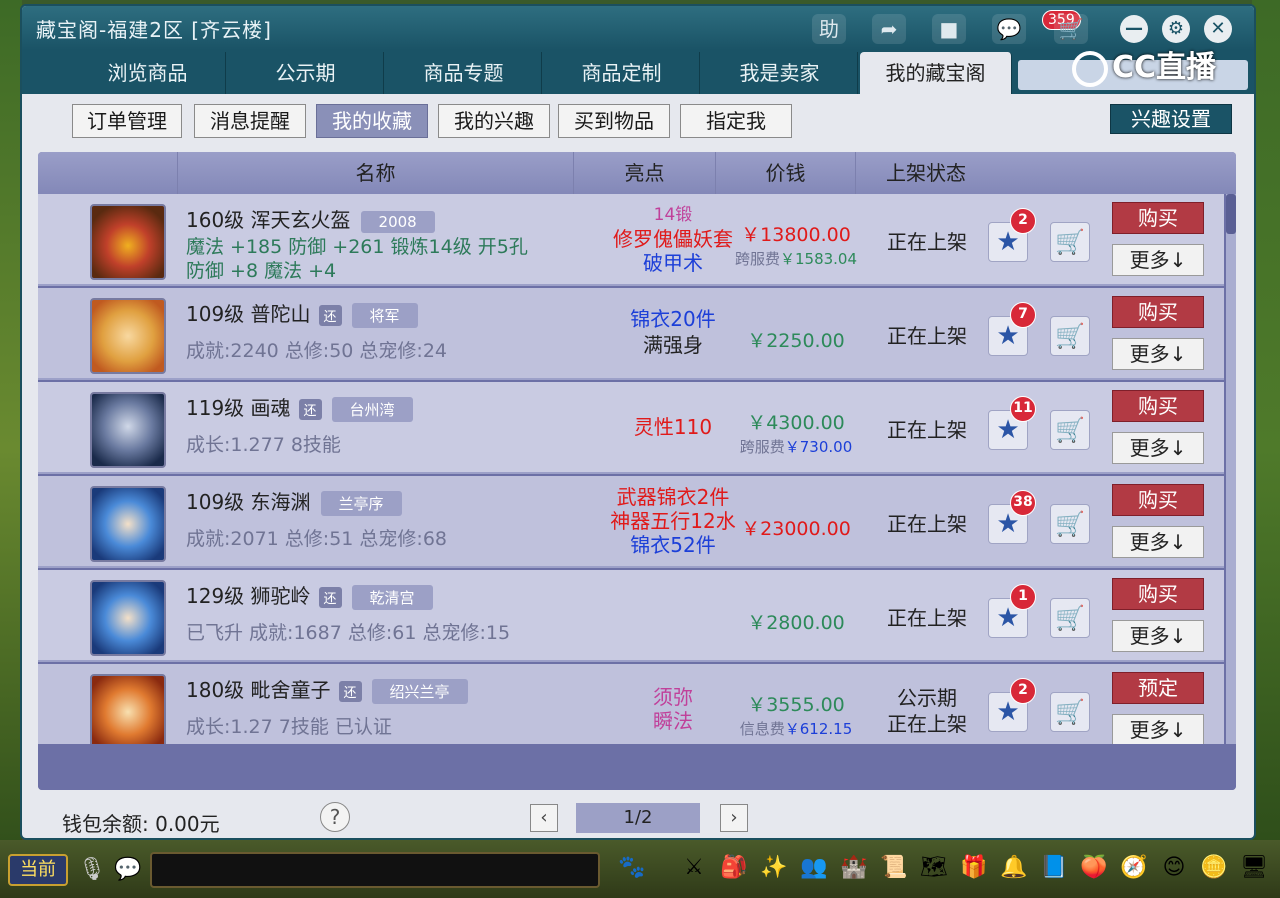 The width and height of the screenshot is (1280, 898). Describe the element at coordinates (392, 597) in the screenshot. I see `item-tag: 乾清宫` at that location.